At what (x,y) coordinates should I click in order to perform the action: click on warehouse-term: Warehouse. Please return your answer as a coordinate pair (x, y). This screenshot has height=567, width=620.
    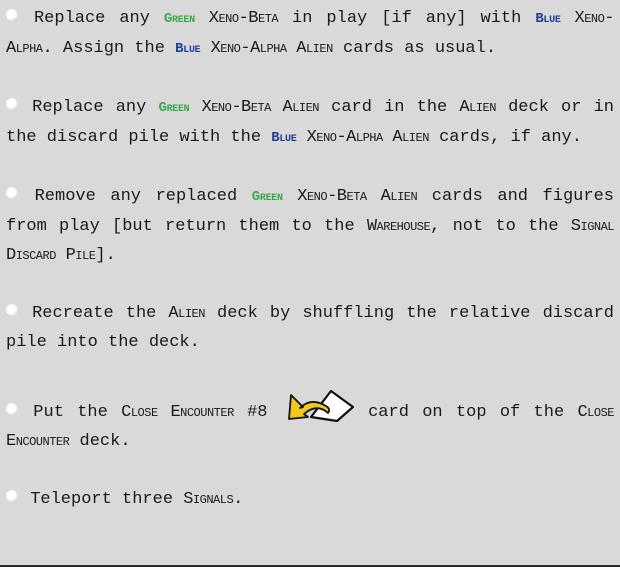
    Looking at the image, I should click on (398, 226).